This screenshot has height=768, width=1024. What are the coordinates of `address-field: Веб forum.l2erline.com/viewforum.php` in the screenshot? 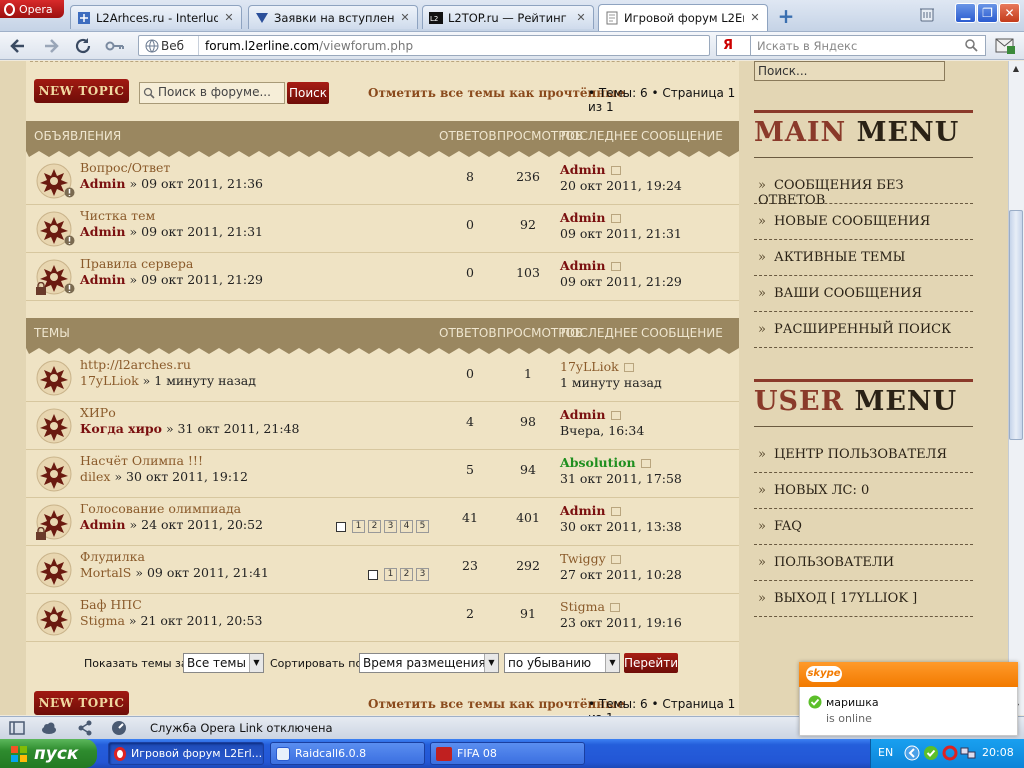 It's located at (424, 45).